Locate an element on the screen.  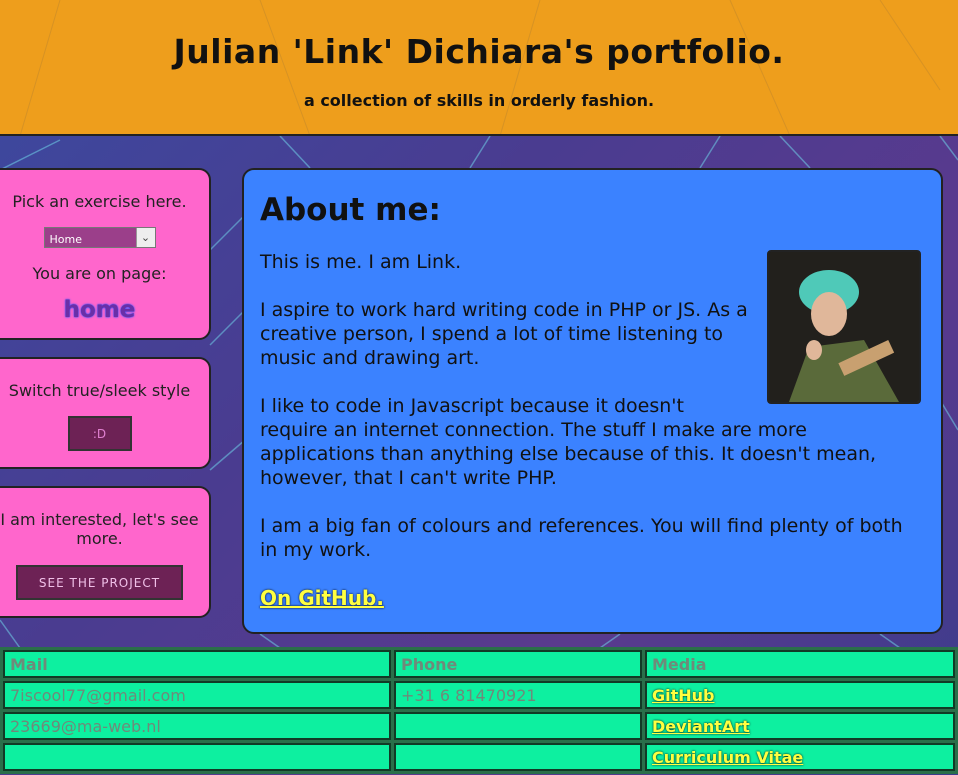
media-cell: Curriculum Vitae is located at coordinates (800, 757).